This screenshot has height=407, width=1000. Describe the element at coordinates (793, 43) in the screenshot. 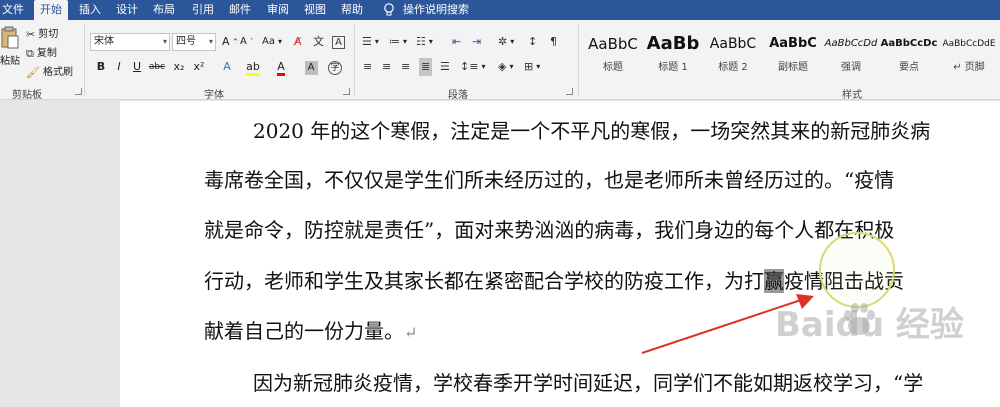

I see `style-sample: AaBbC` at that location.